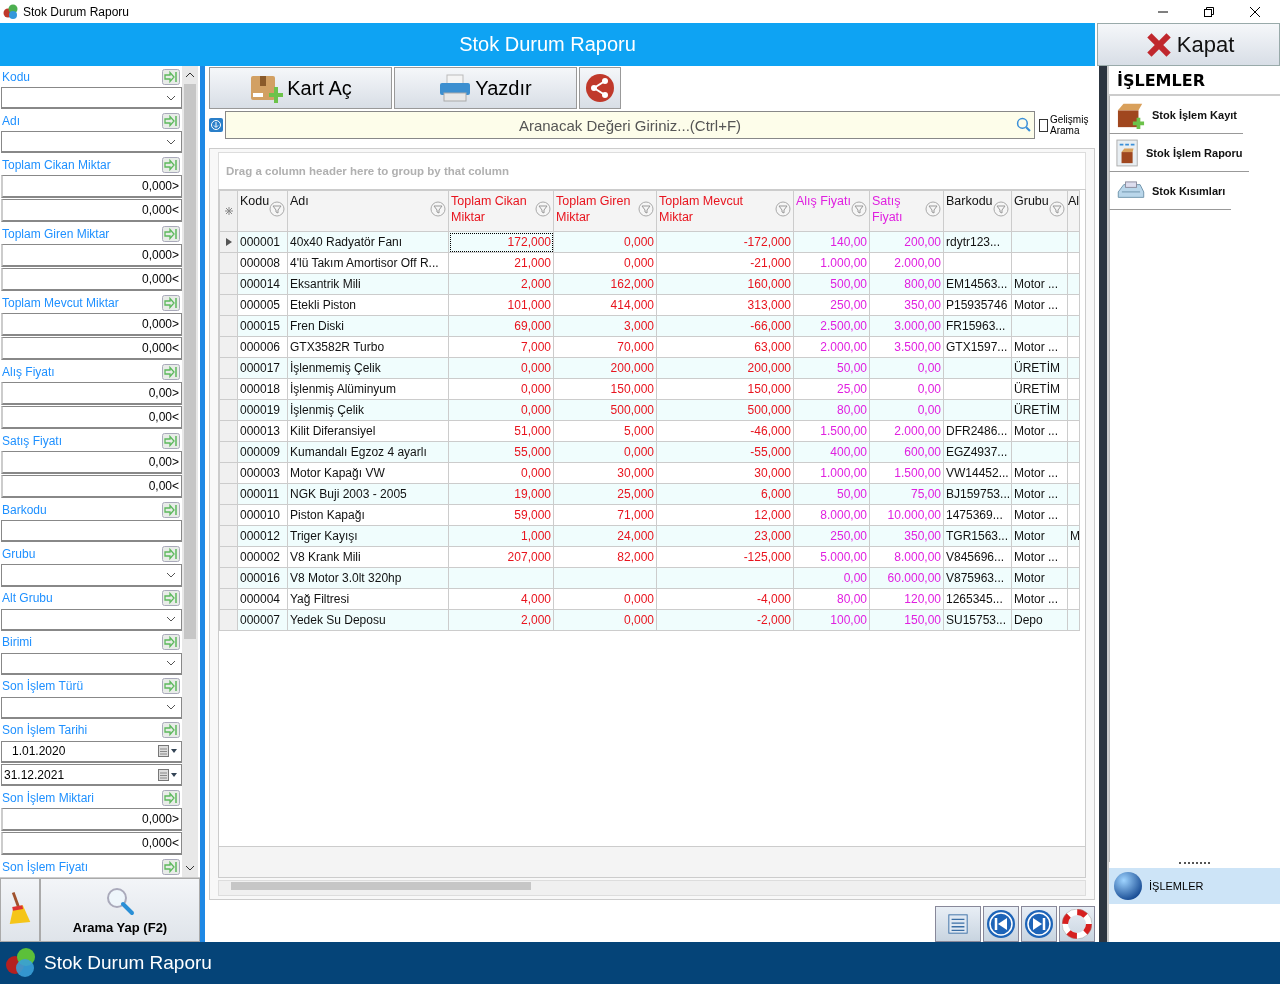  What do you see at coordinates (260, 326) in the screenshot?
I see `table-cell: 000015` at bounding box center [260, 326].